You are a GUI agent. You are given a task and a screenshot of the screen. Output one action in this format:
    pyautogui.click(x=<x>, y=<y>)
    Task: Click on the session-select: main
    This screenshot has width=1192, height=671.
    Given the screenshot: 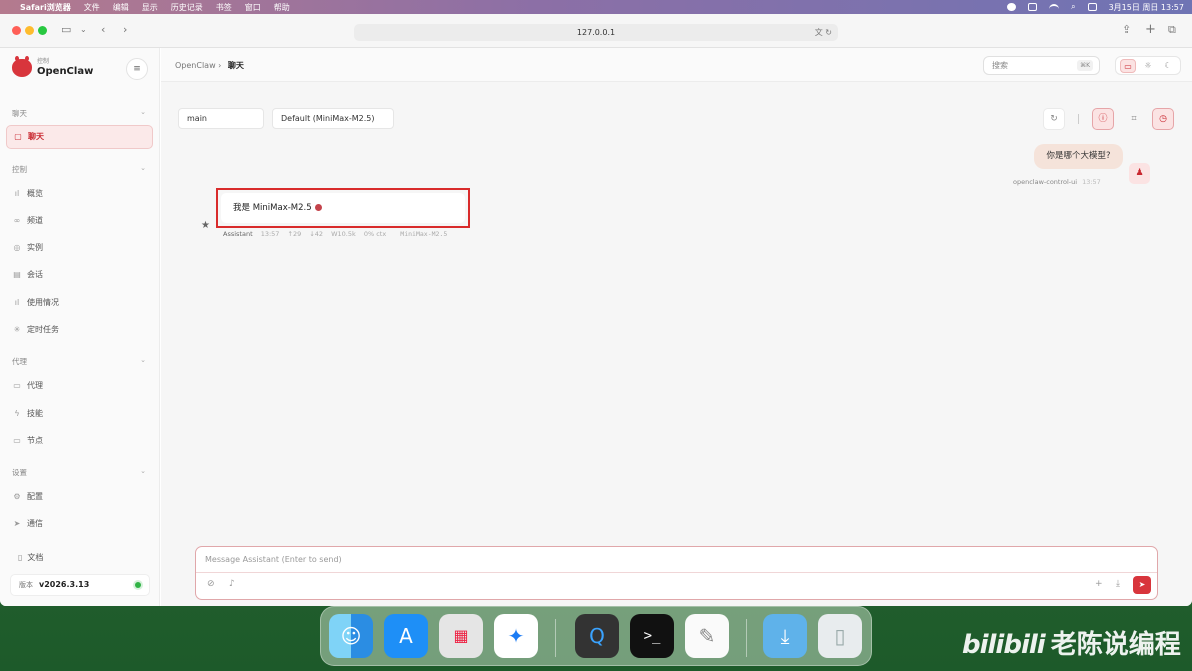 What is the action you would take?
    pyautogui.click(x=221, y=118)
    